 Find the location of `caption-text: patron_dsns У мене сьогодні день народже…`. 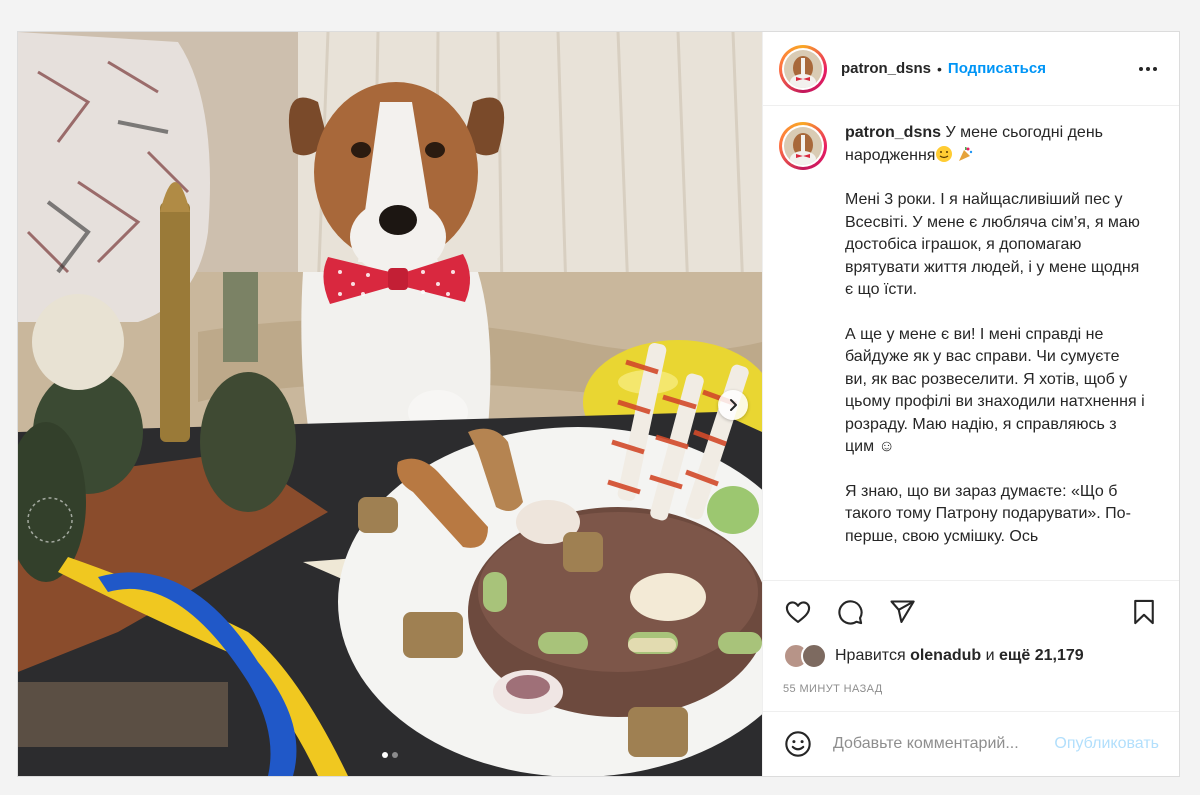

caption-text: patron_dsns У мене сьогодні день народже… is located at coordinates (995, 335).